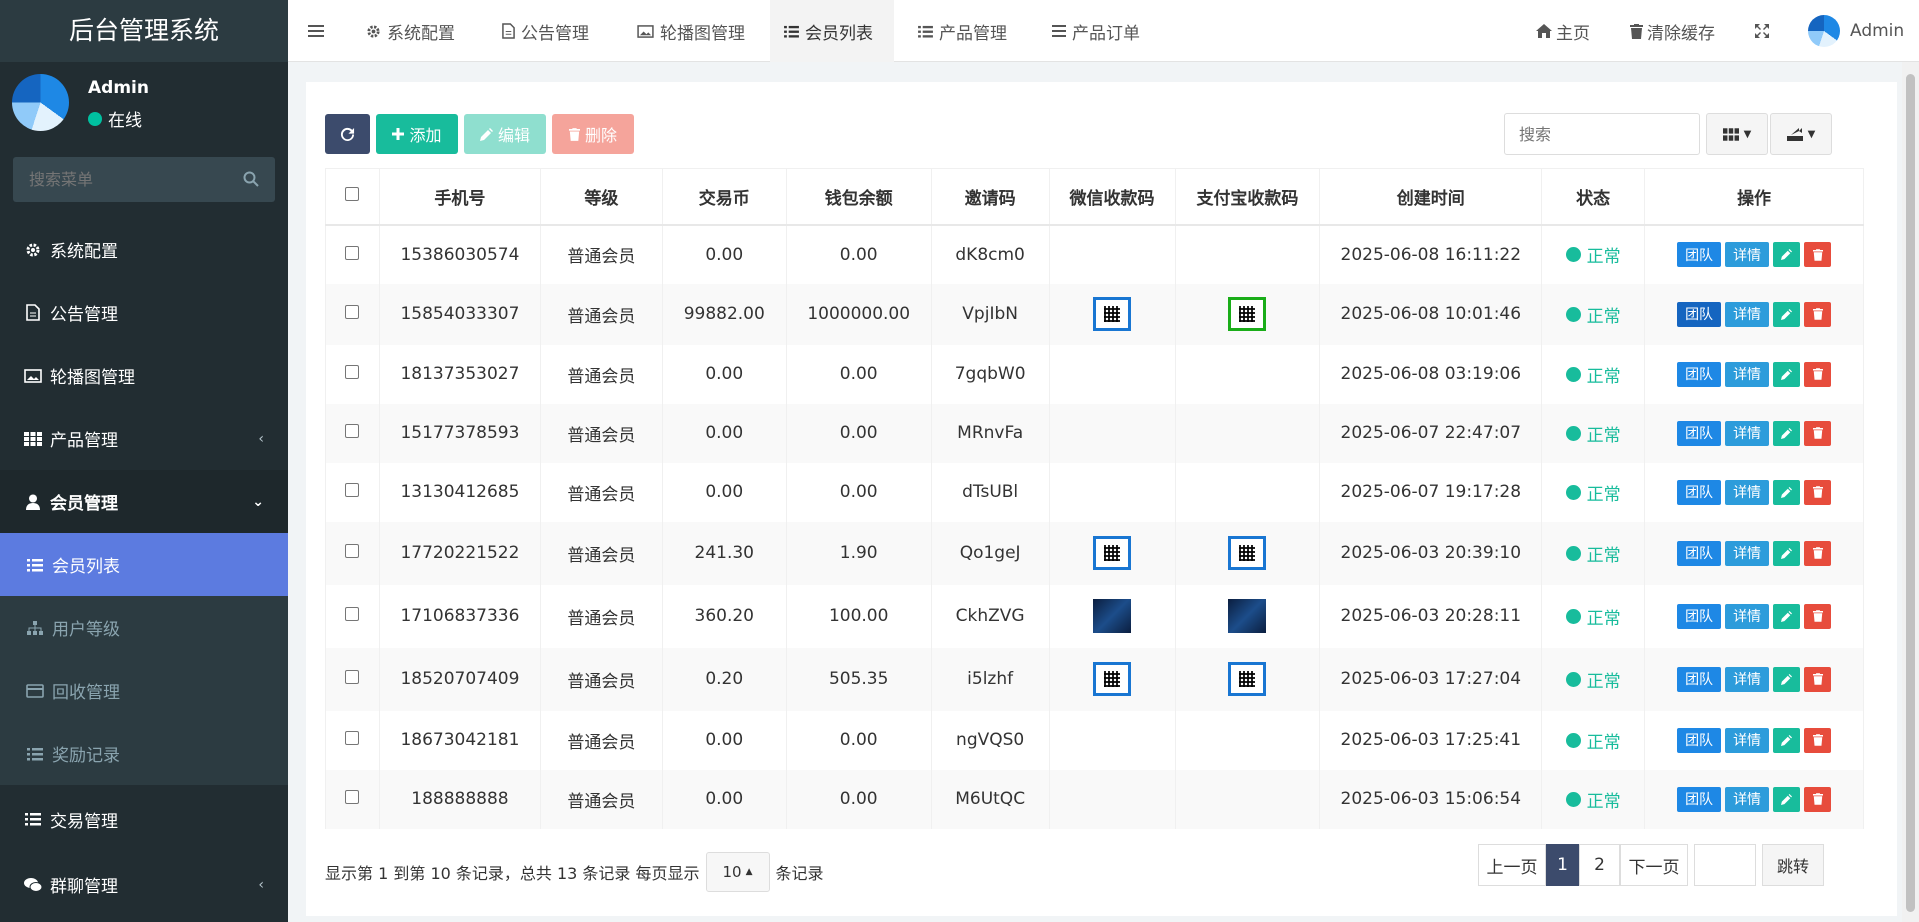  I want to click on column-header: 操作, so click(1754, 197).